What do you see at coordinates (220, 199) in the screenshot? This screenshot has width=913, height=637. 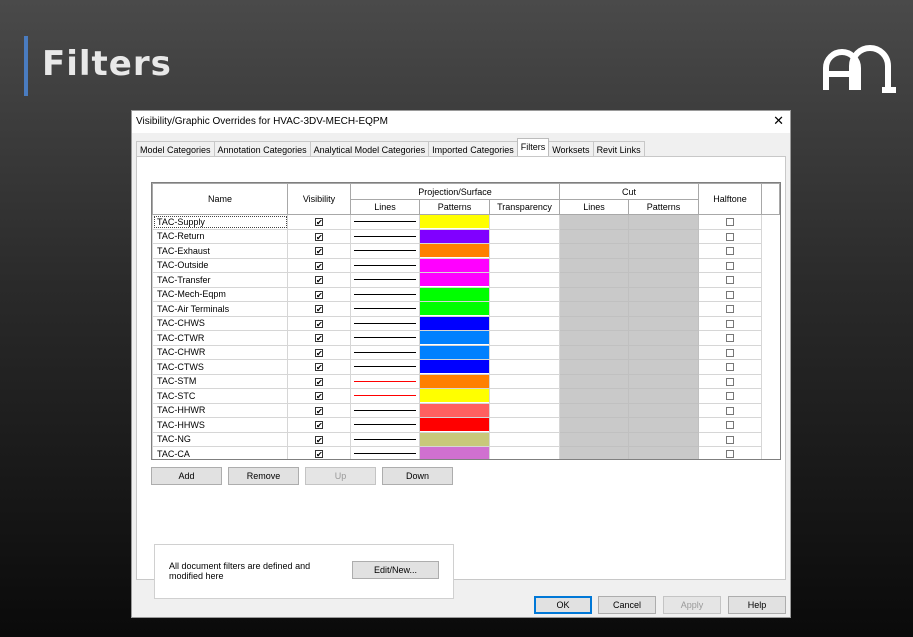 I see `header-name: Name` at bounding box center [220, 199].